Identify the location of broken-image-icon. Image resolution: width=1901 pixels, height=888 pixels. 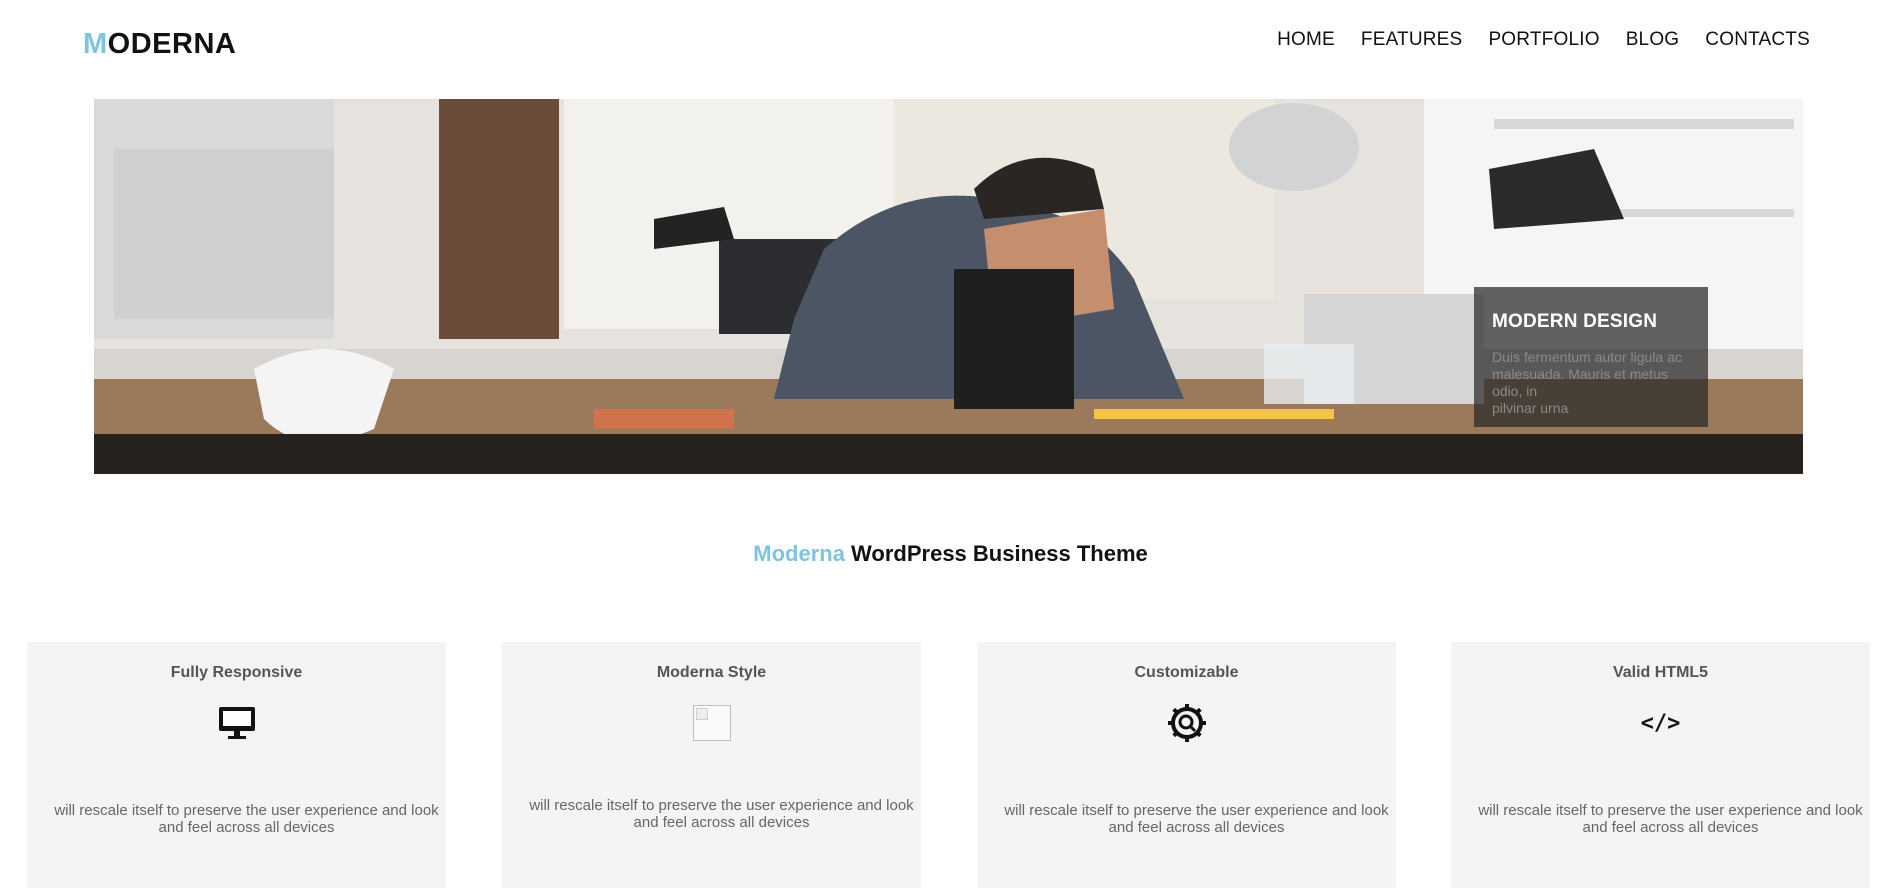
(712, 723).